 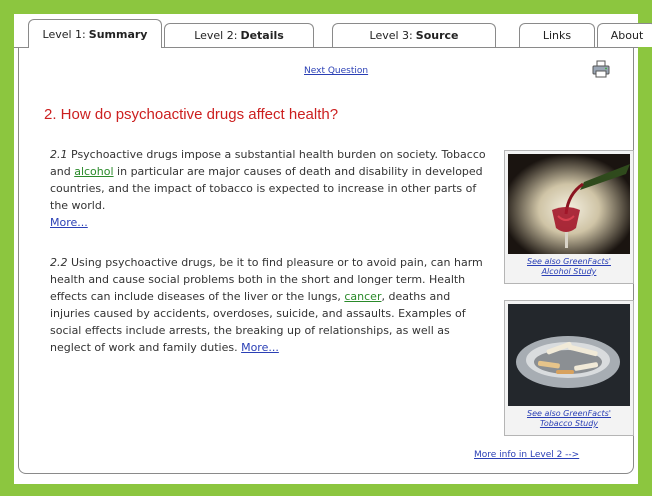 I want to click on caption-line: Alcohol Study, so click(x=569, y=271).